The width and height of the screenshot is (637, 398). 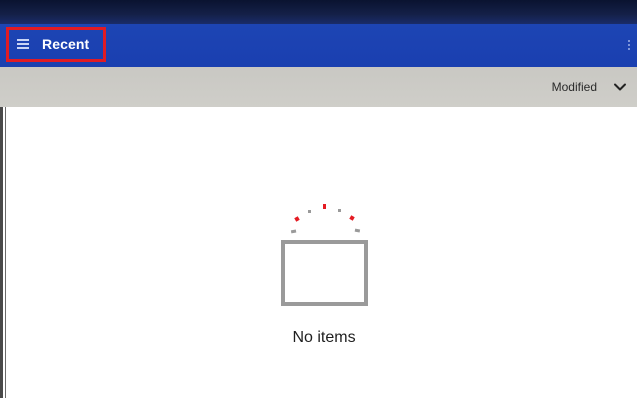 What do you see at coordinates (318, 12) in the screenshot?
I see `status-bar` at bounding box center [318, 12].